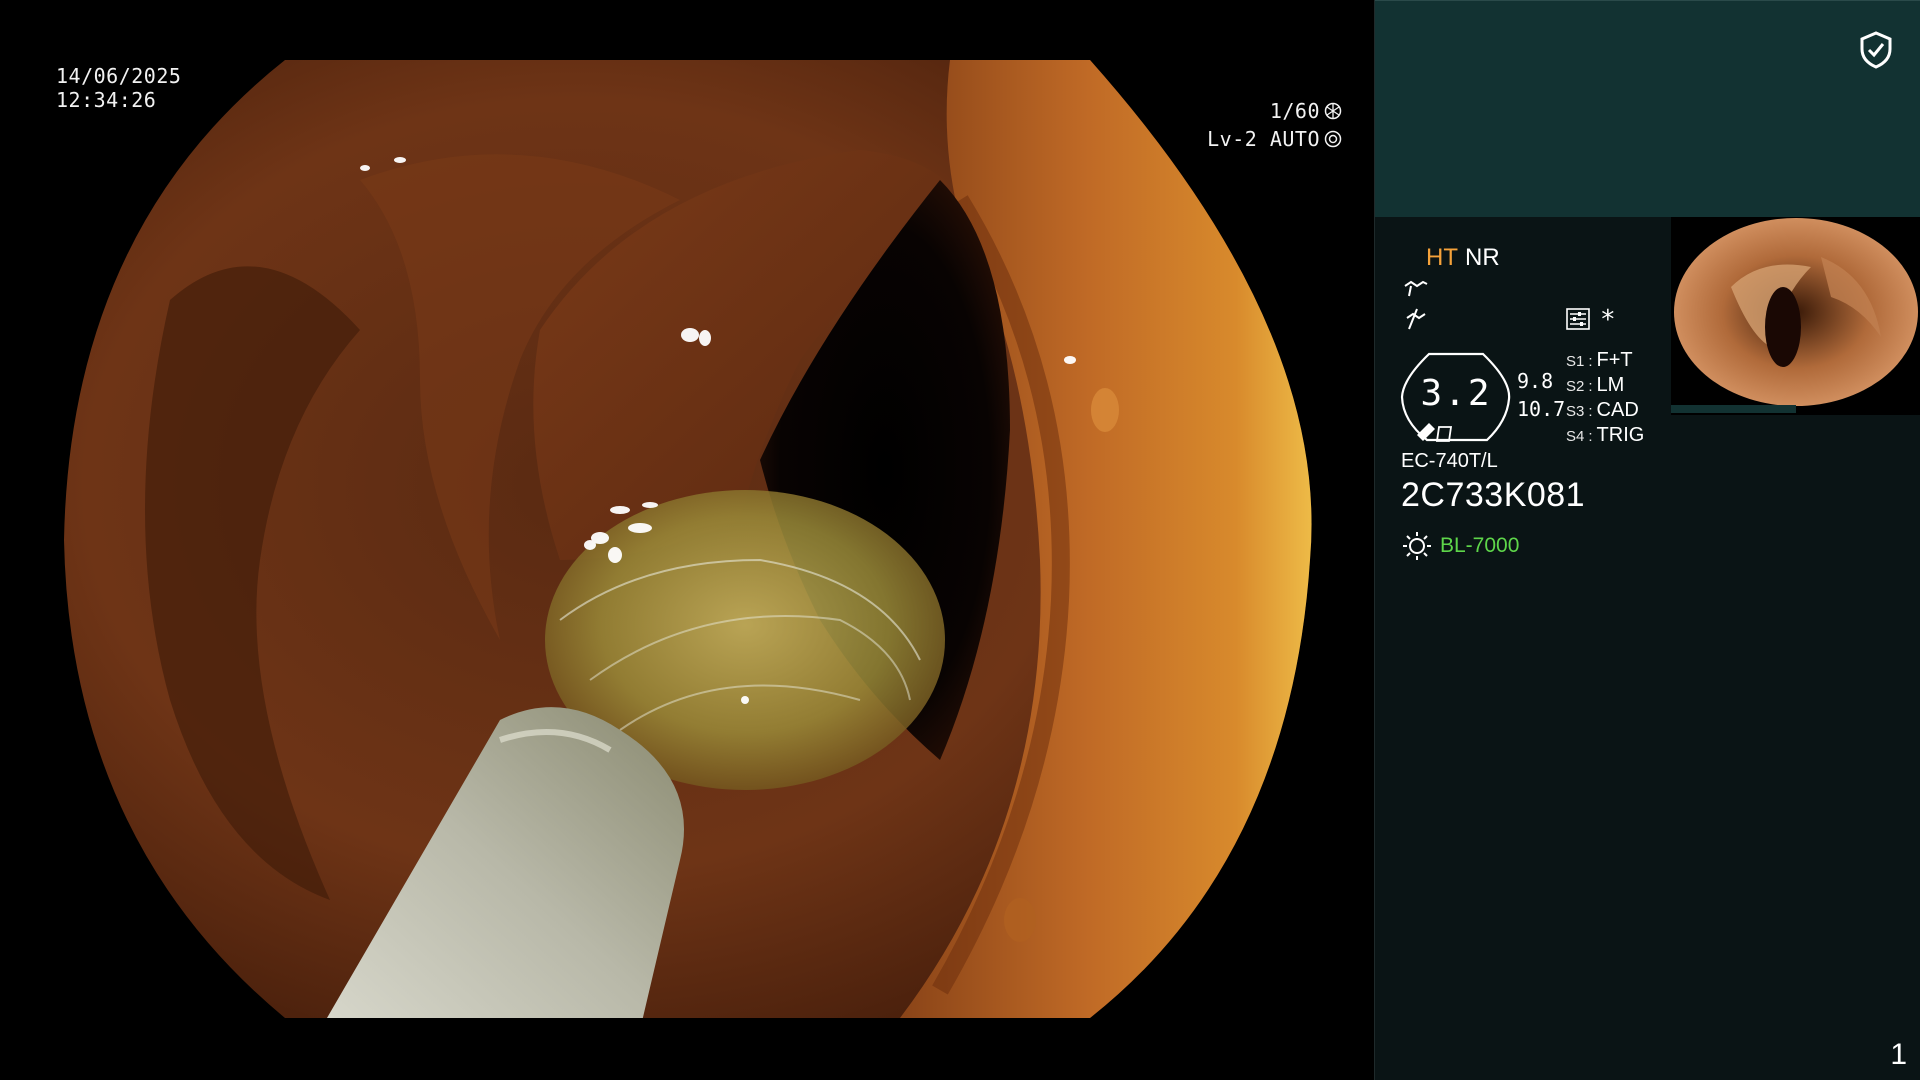 The width and height of the screenshot is (1920, 1080). I want to click on switch-s1: S1: F+T, so click(1599, 360).